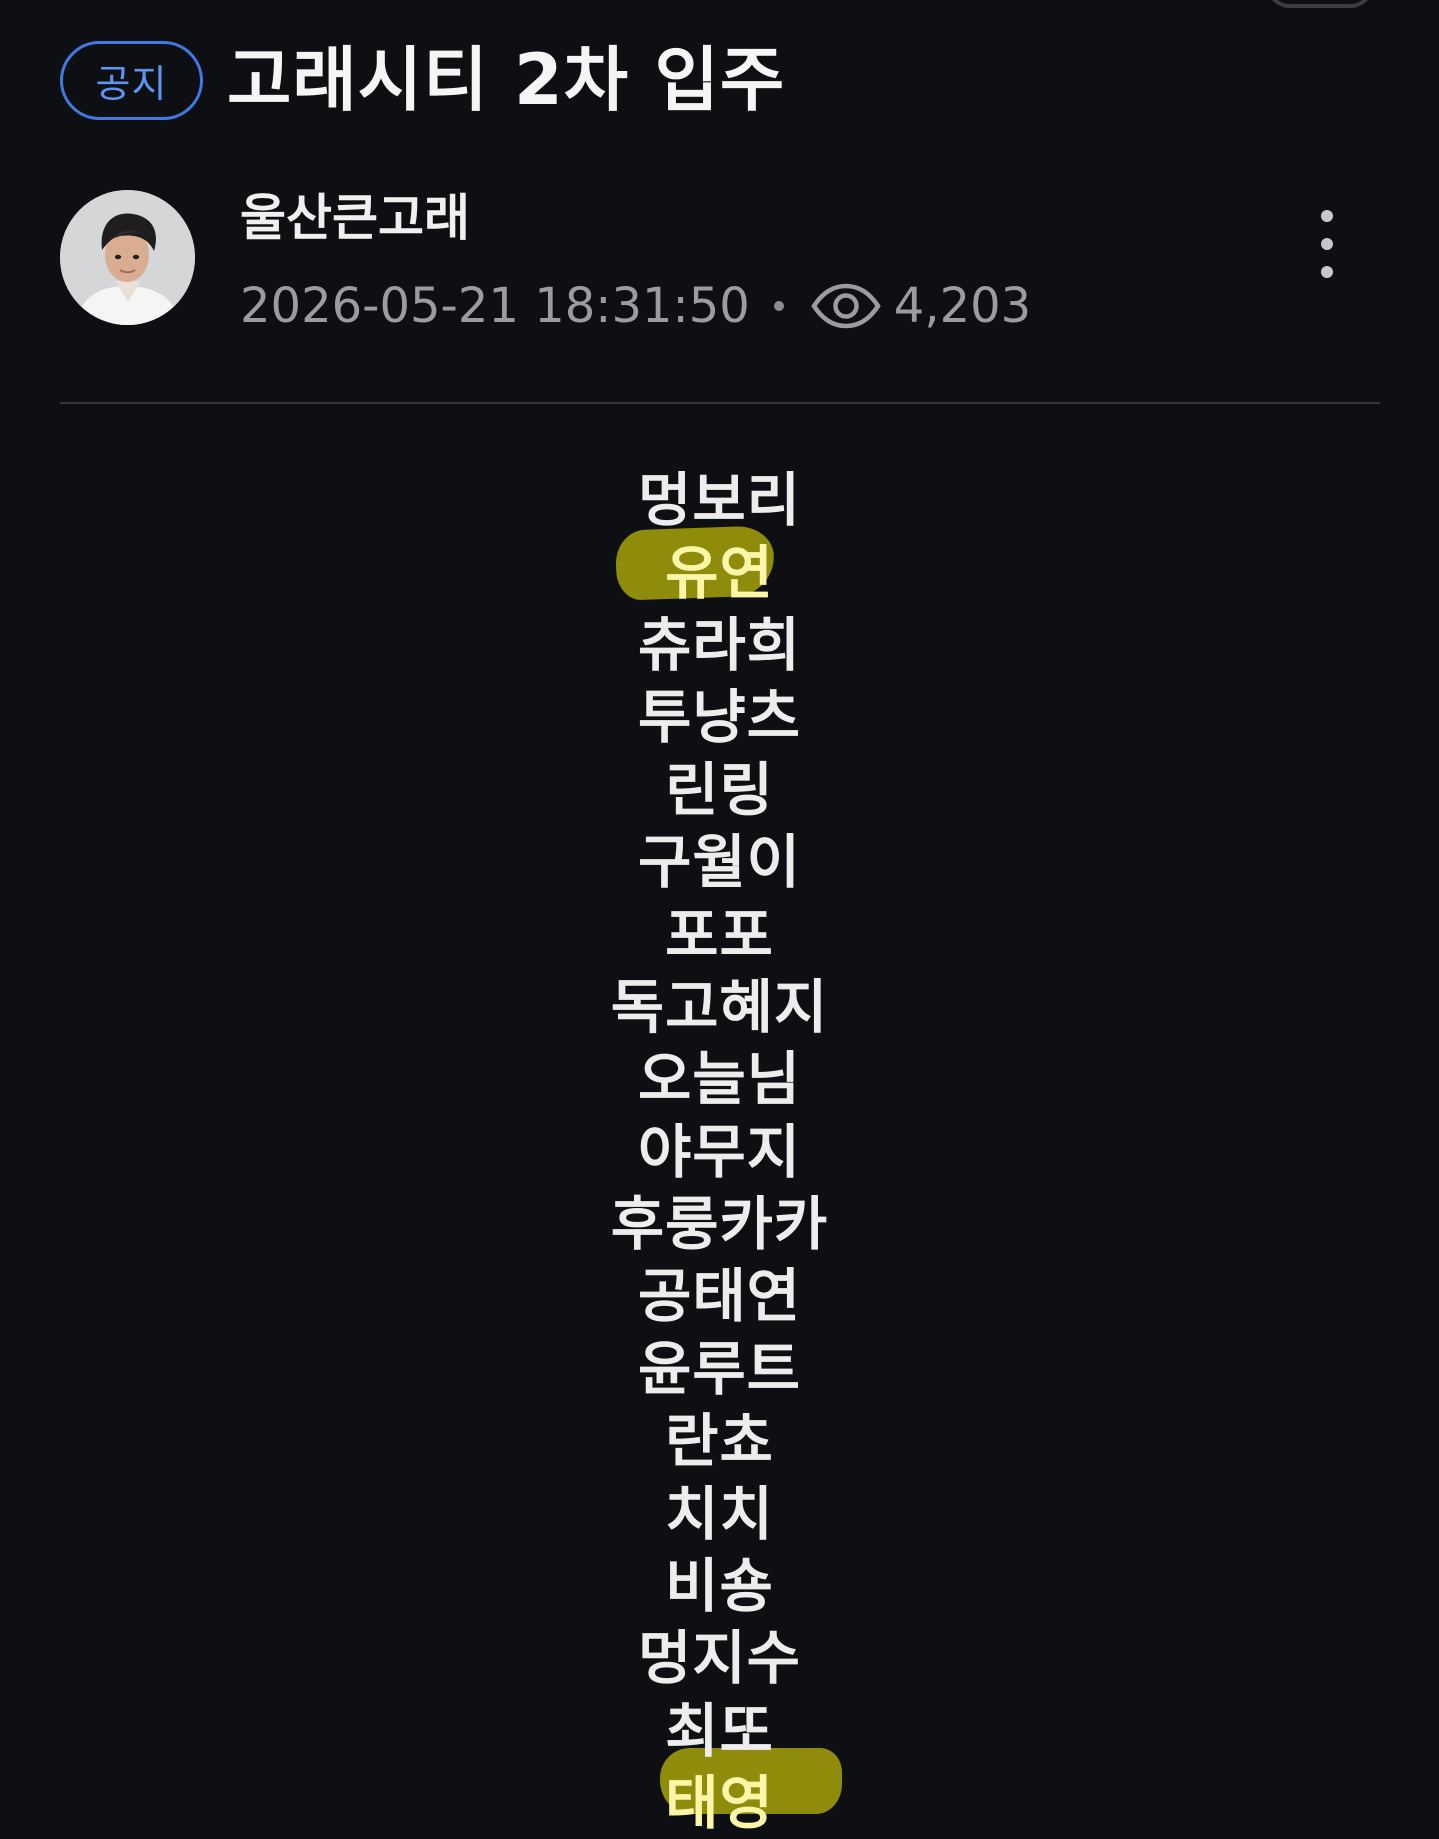 Image resolution: width=1439 pixels, height=1839 pixels. I want to click on list-item: 멍보리, so click(719, 500).